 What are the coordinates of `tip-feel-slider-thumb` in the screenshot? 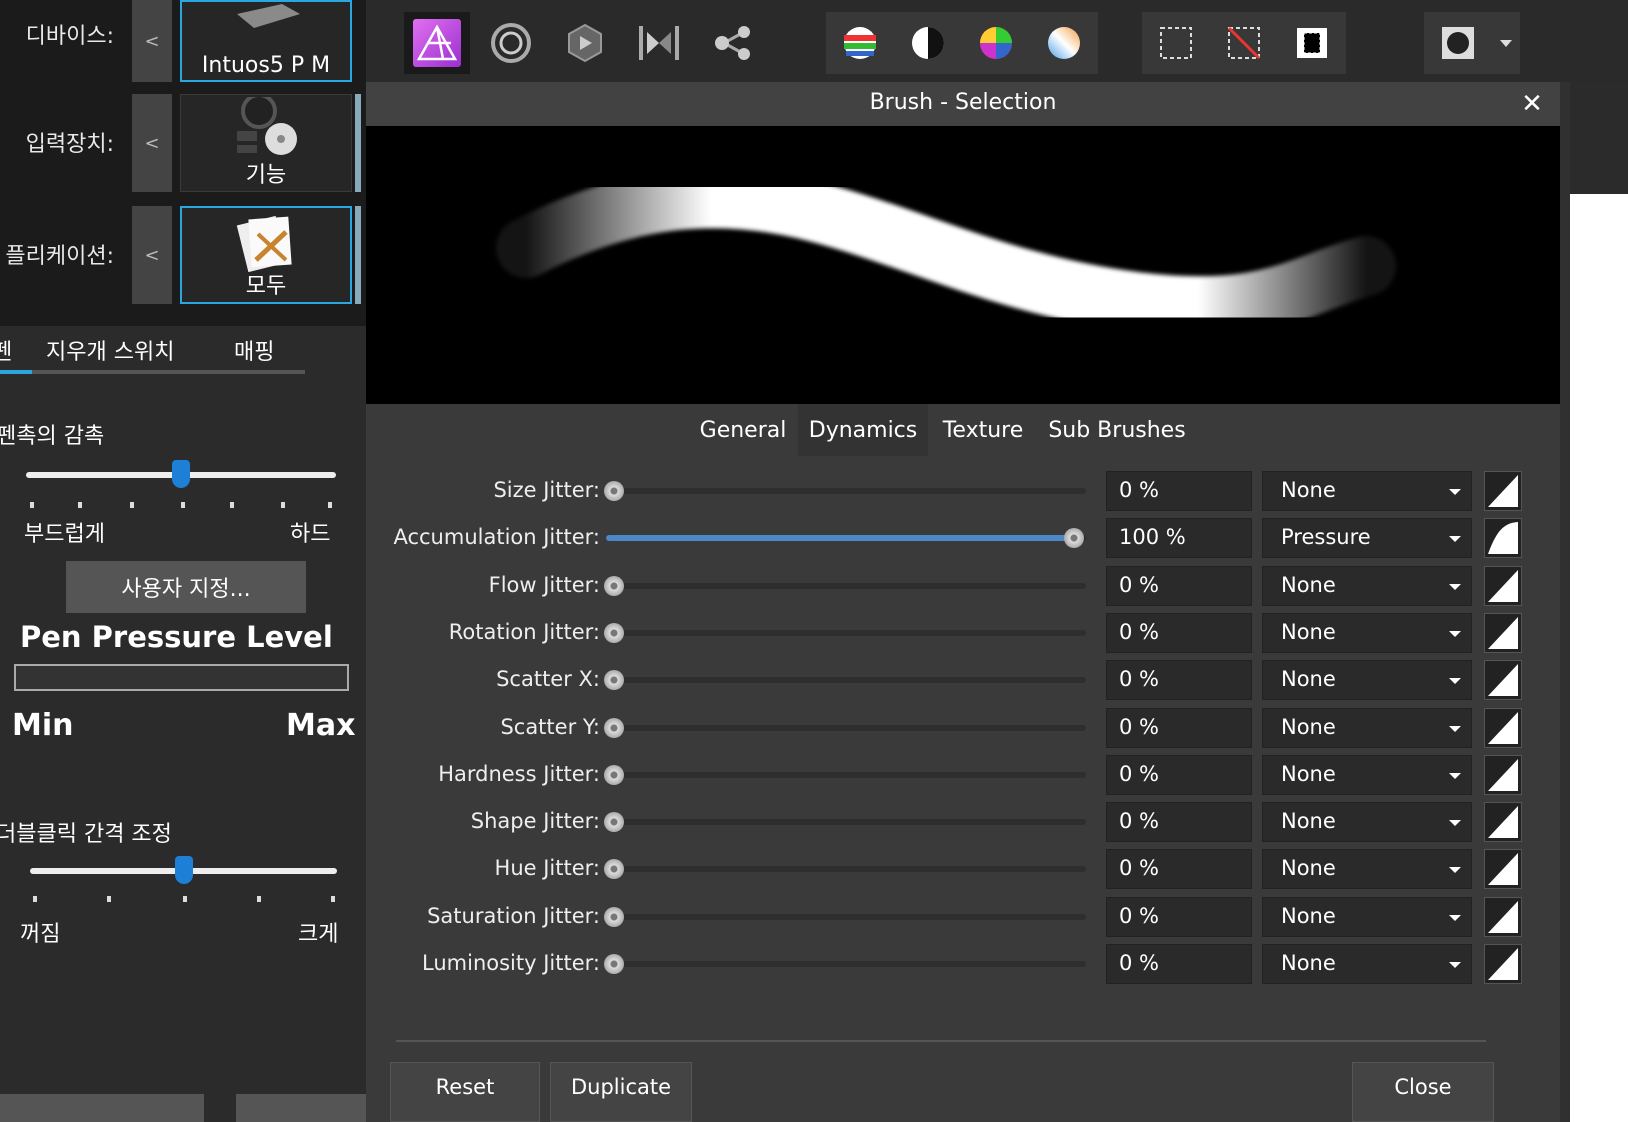 It's located at (181, 474).